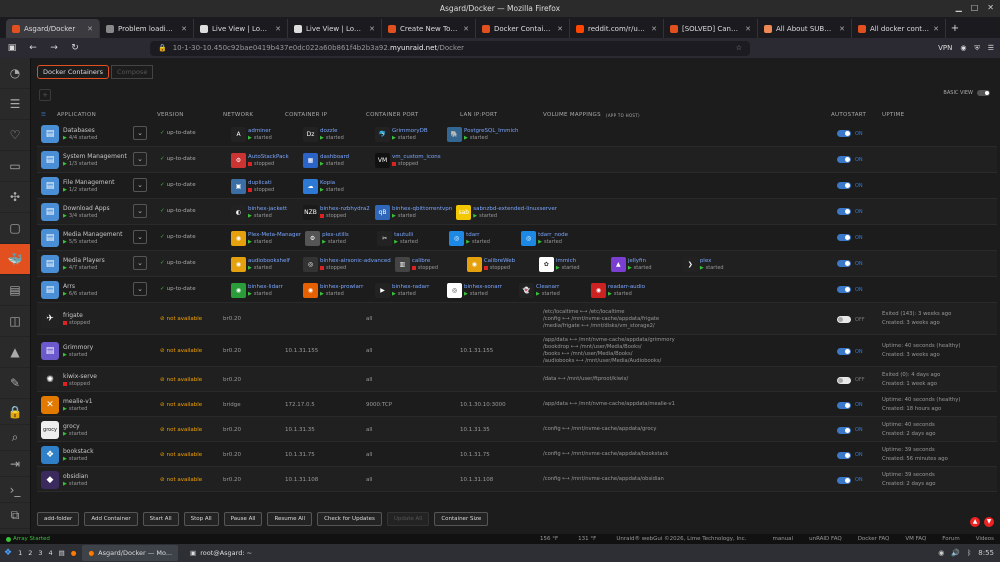 The width and height of the screenshot is (1000, 562). I want to click on files-icon: ▤, so click(62, 553).